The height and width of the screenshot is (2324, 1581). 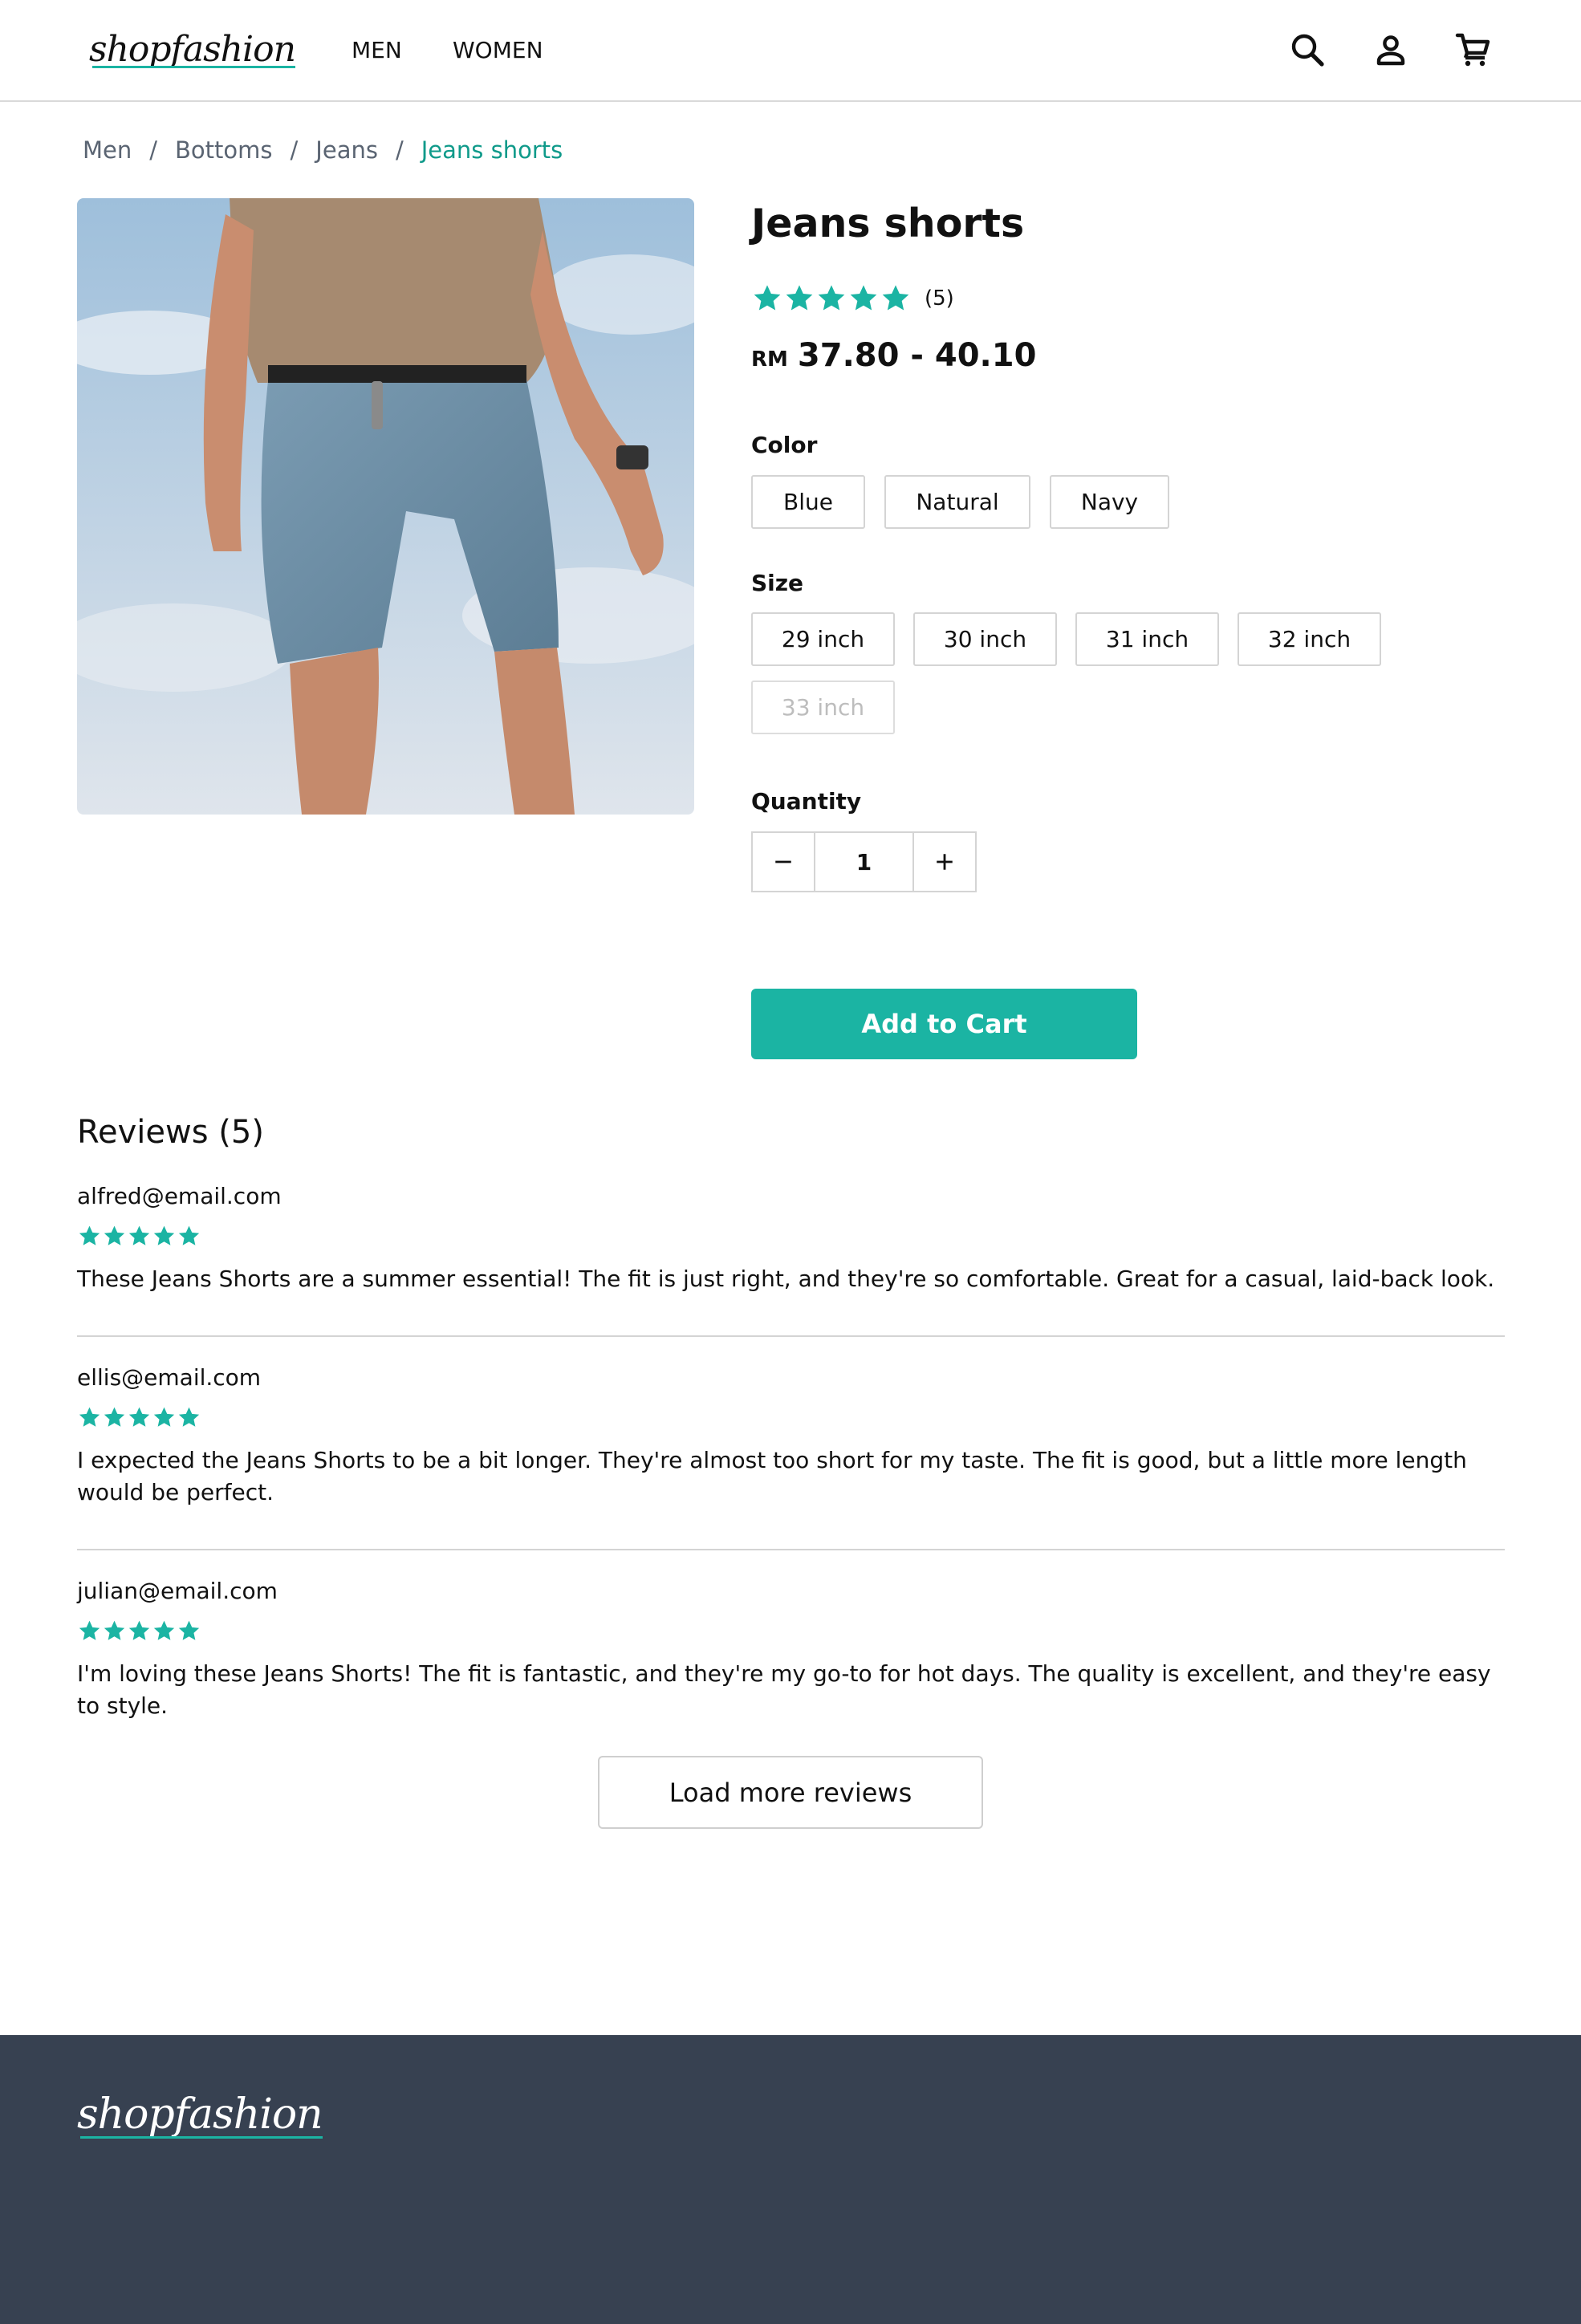 I want to click on breadcrumb-current: Jeans shorts, so click(x=492, y=150).